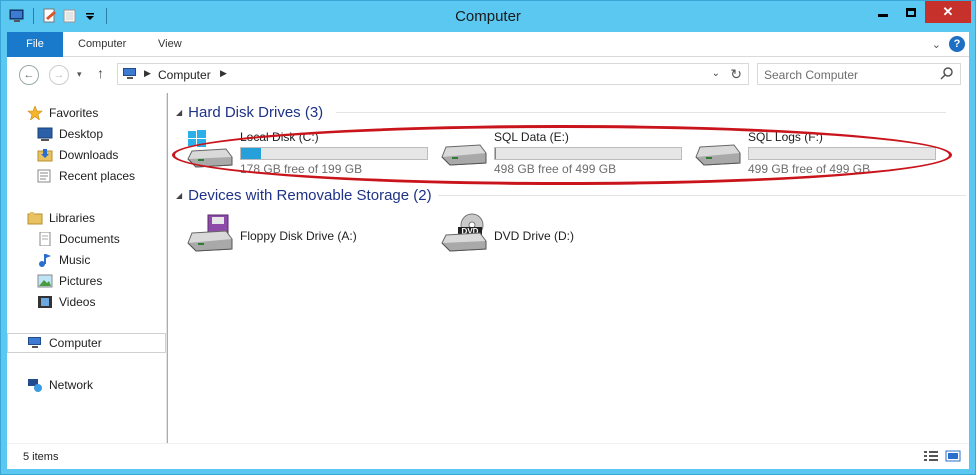 The width and height of the screenshot is (976, 475). What do you see at coordinates (41, 457) in the screenshot?
I see `item-count: 5 items` at bounding box center [41, 457].